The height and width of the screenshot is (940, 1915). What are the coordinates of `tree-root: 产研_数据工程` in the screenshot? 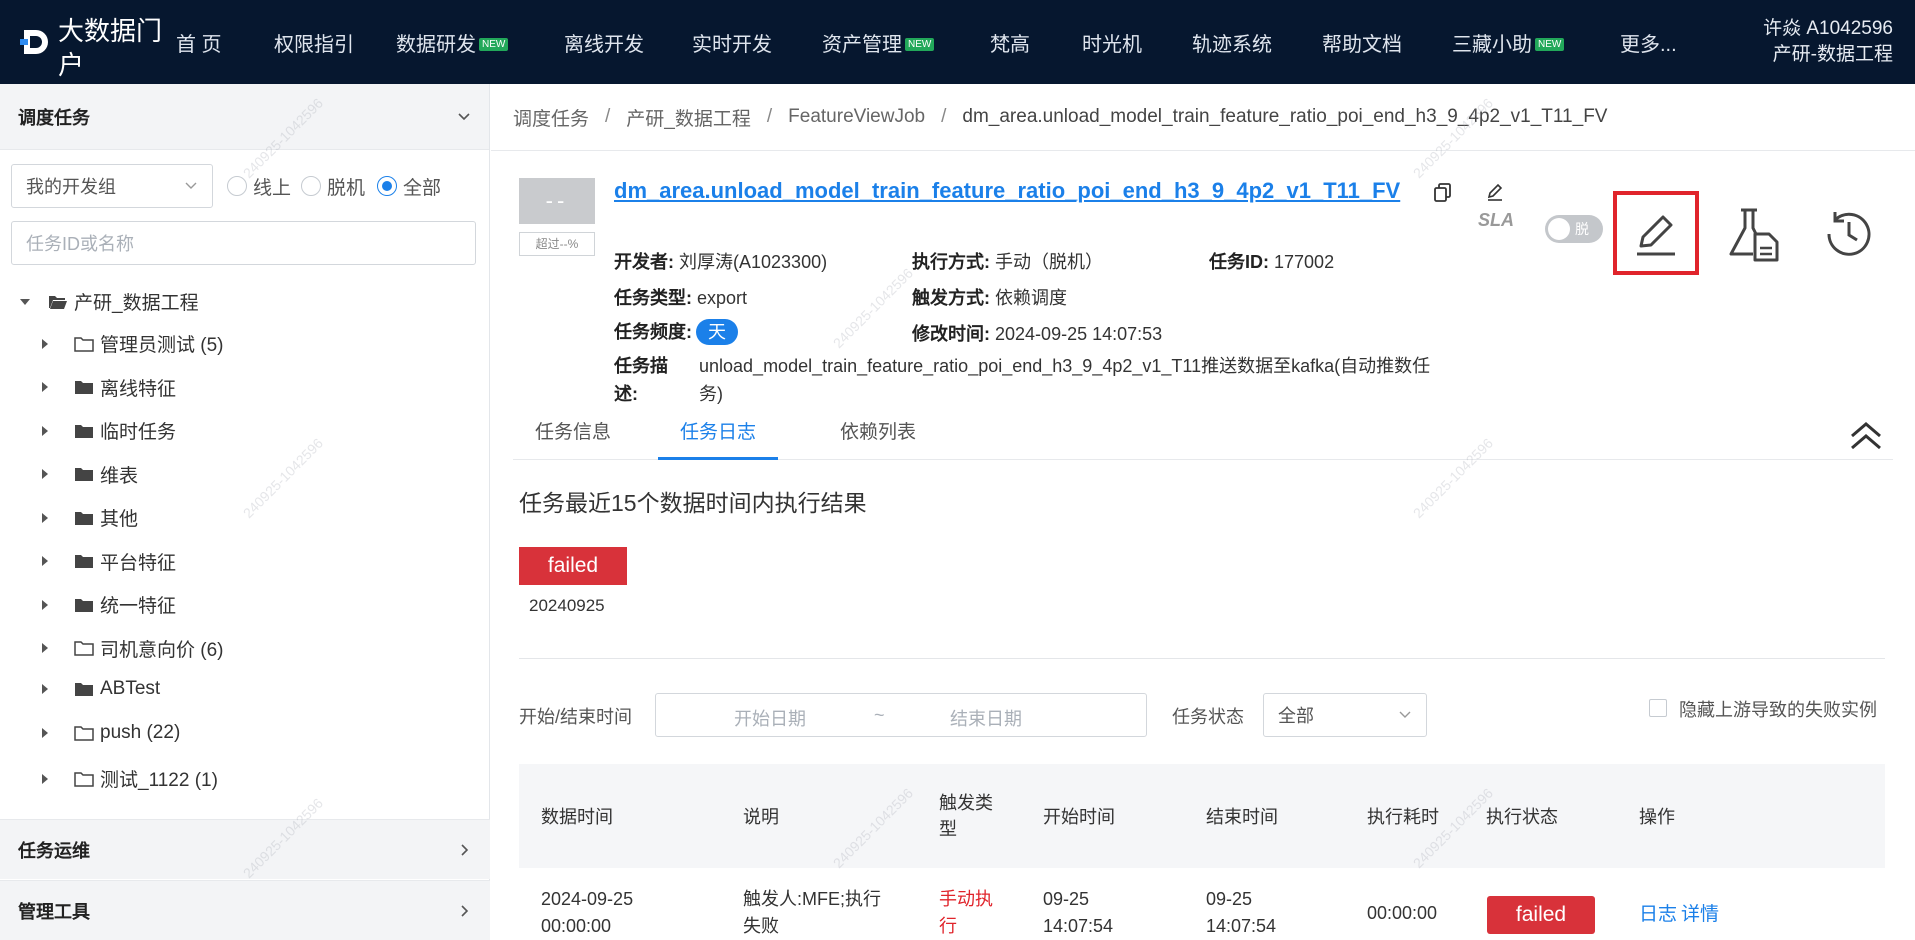 It's located at (109, 301).